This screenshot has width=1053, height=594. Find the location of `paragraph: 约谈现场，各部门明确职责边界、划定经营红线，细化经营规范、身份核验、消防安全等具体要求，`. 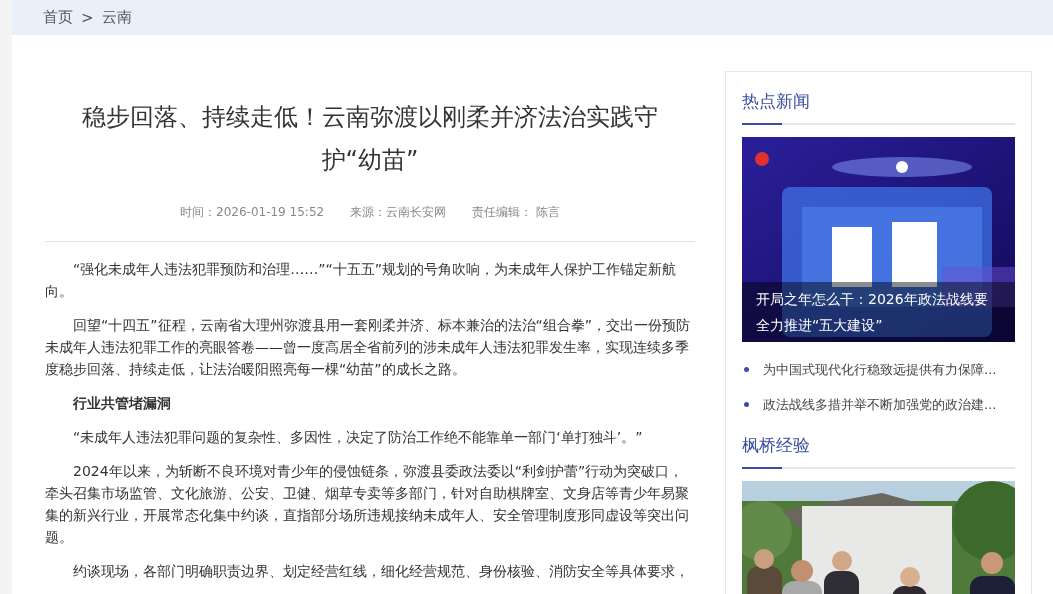

paragraph: 约谈现场，各部门明确职责边界、划定经营红线，细化经营规范、身份核验、消防安全等具体要求， is located at coordinates (381, 571).